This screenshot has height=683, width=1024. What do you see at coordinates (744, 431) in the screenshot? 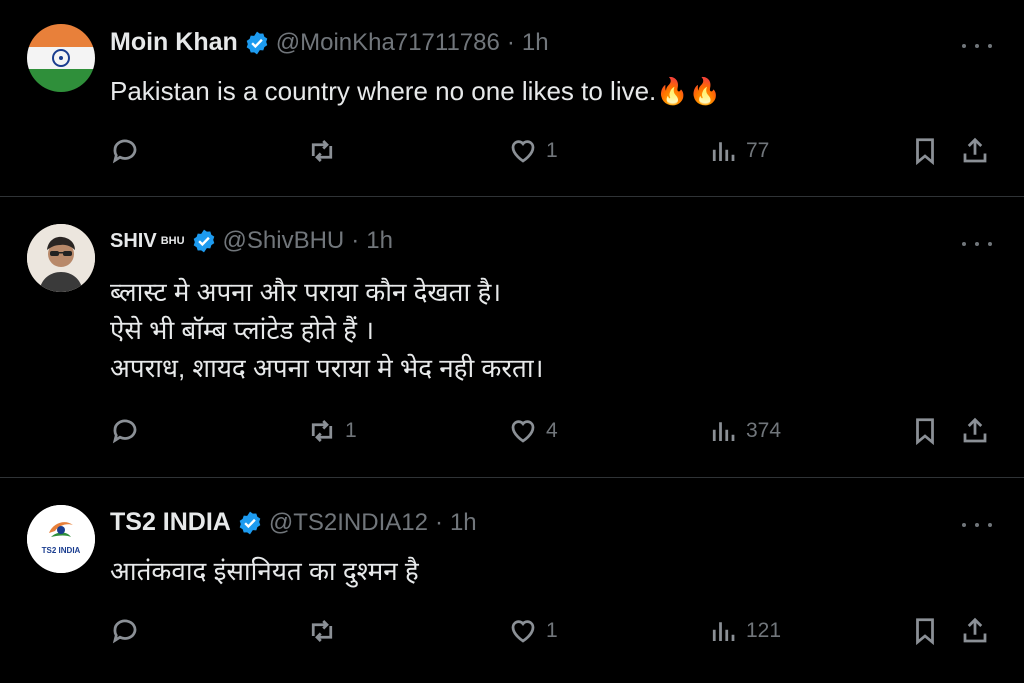
I see `views-button: 374` at bounding box center [744, 431].